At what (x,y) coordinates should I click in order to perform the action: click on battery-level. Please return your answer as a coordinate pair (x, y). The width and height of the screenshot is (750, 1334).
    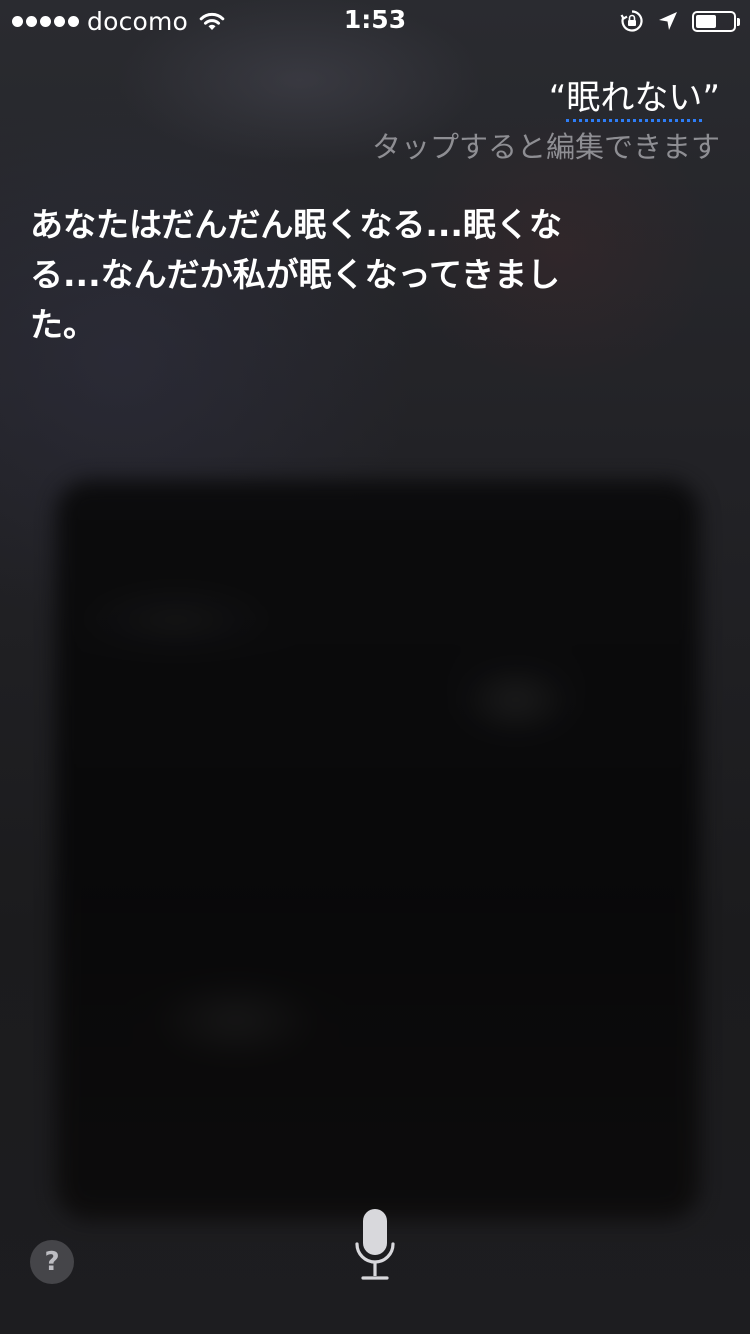
    Looking at the image, I should click on (706, 21).